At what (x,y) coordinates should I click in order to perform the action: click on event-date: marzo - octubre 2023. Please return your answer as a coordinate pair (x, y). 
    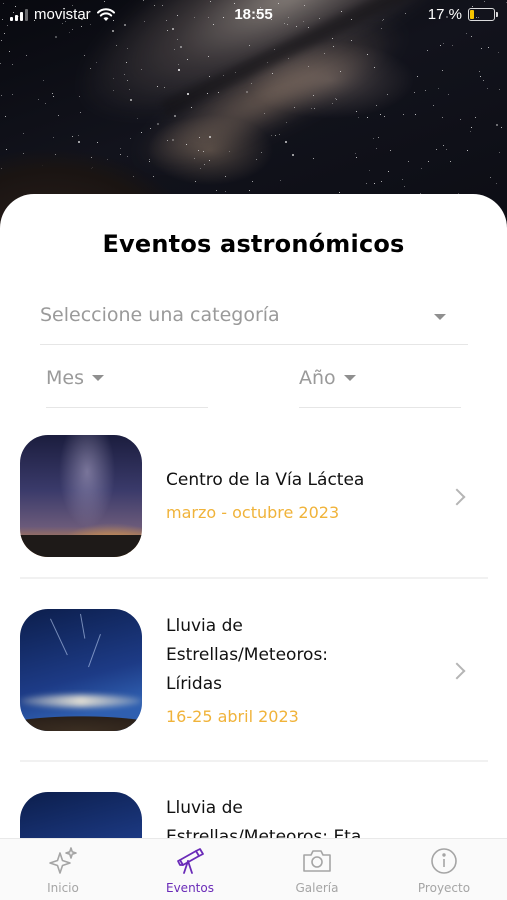
    Looking at the image, I should click on (253, 512).